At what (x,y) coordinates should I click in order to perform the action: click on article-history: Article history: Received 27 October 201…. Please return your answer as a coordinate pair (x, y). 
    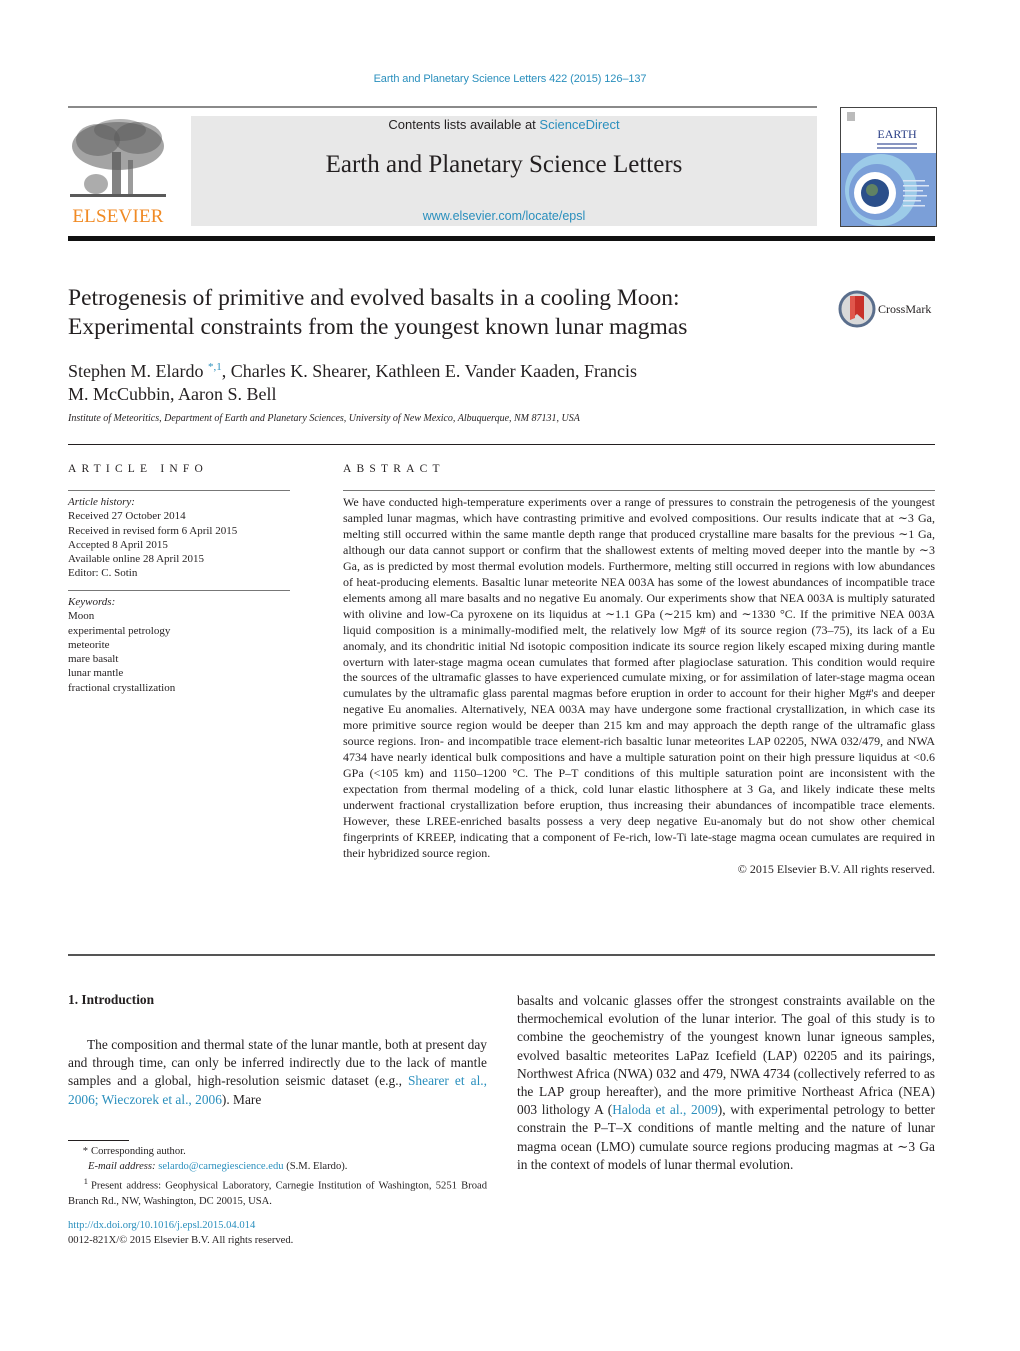
    Looking at the image, I should click on (152, 538).